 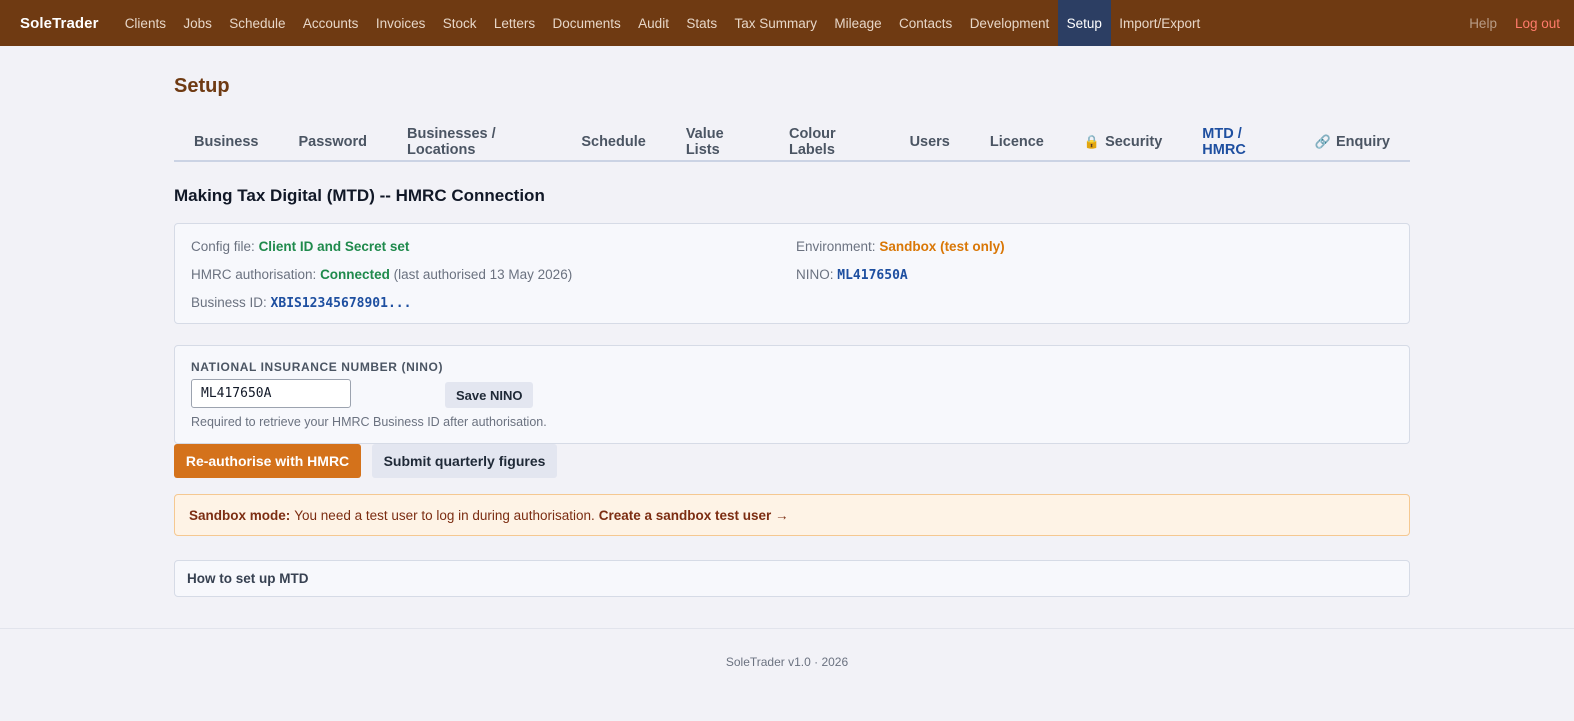 What do you see at coordinates (317, 367) in the screenshot?
I see `nino-field-label: NATIONAL INSURANCE NUMBER (NINO)` at bounding box center [317, 367].